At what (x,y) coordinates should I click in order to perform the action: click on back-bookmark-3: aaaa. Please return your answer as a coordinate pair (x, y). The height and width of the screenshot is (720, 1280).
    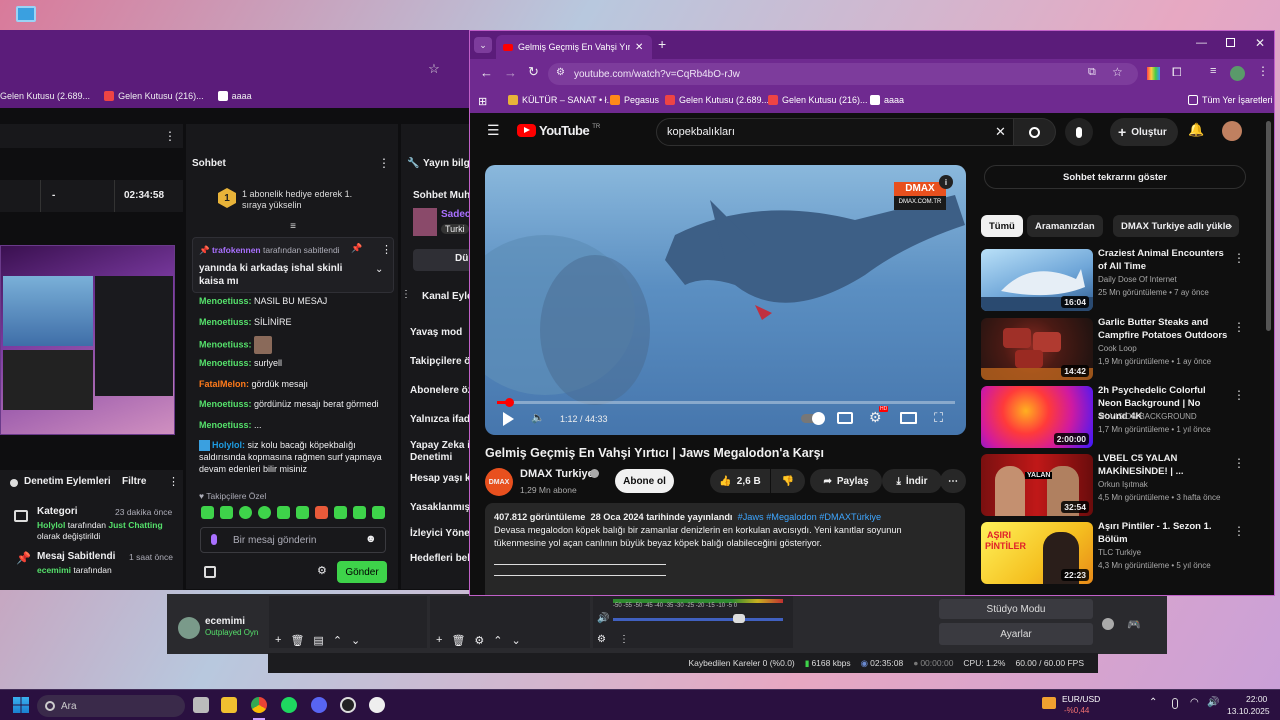
    Looking at the image, I should click on (234, 96).